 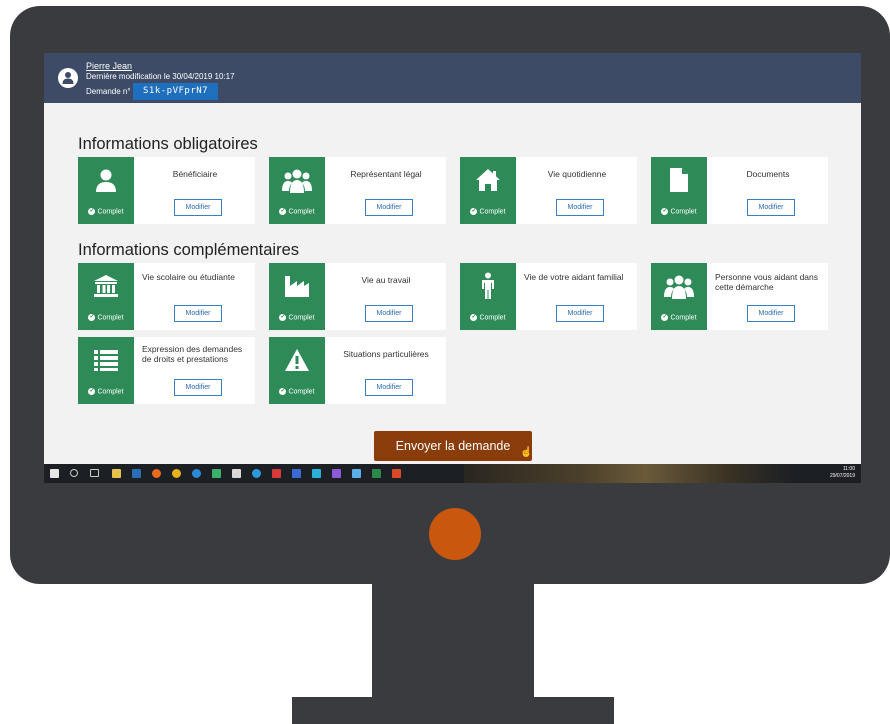 I want to click on modify-button-representant-legal: Modifier, so click(x=389, y=207).